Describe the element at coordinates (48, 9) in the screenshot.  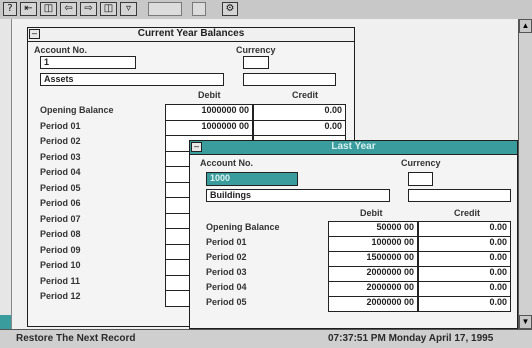
I see `list-button: ◫` at that location.